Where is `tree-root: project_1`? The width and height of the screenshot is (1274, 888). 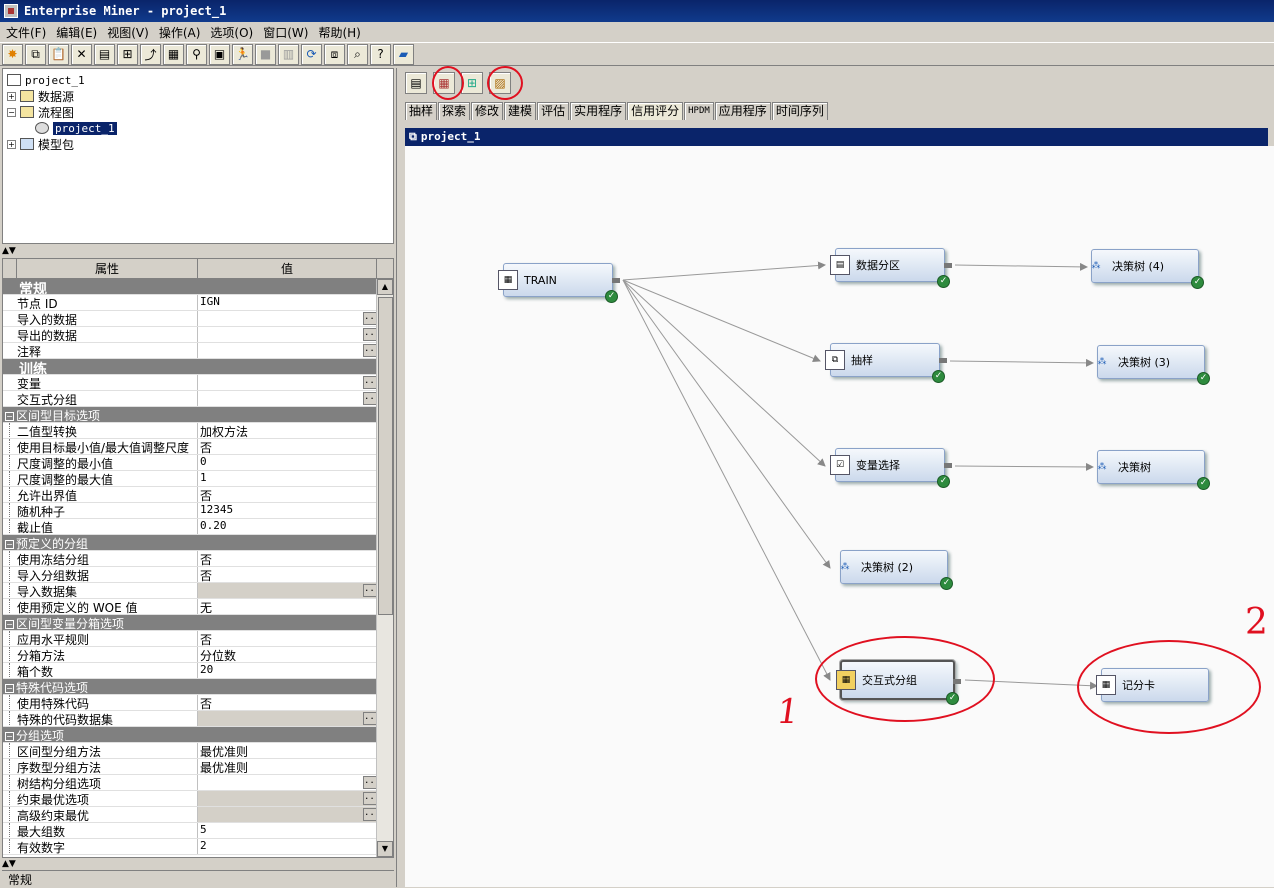 tree-root: project_1 is located at coordinates (198, 80).